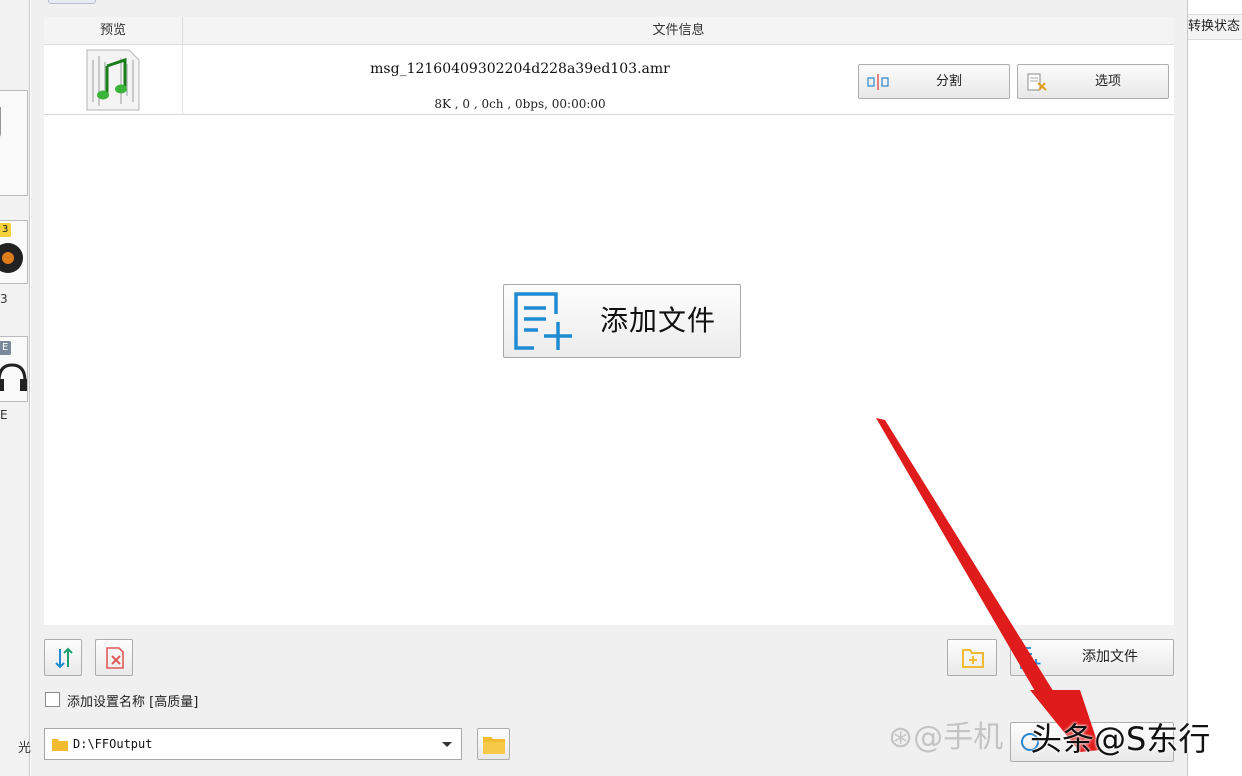 The image size is (1242, 776). I want to click on preview-cell, so click(113, 80).